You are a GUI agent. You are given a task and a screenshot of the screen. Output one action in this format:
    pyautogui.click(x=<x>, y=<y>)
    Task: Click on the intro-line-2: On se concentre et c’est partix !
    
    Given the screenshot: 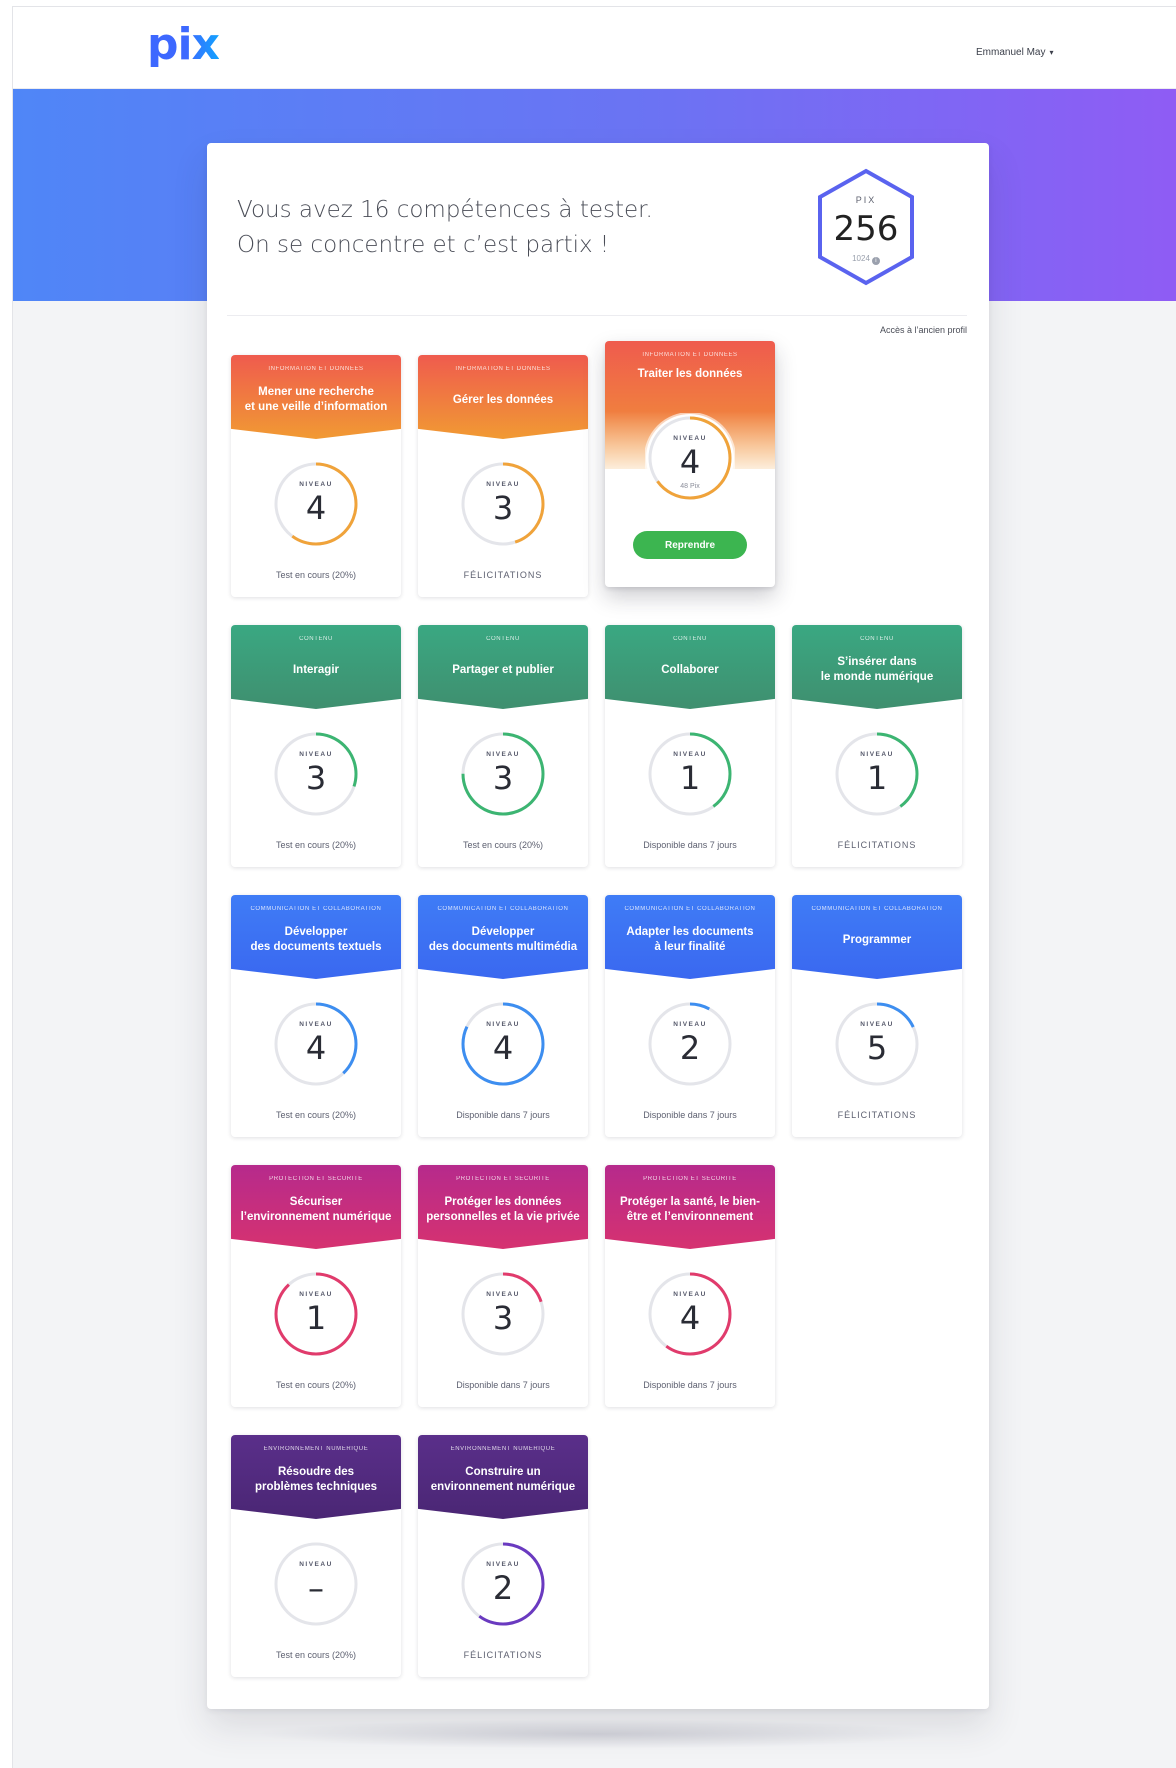 What is the action you would take?
    pyautogui.click(x=423, y=245)
    